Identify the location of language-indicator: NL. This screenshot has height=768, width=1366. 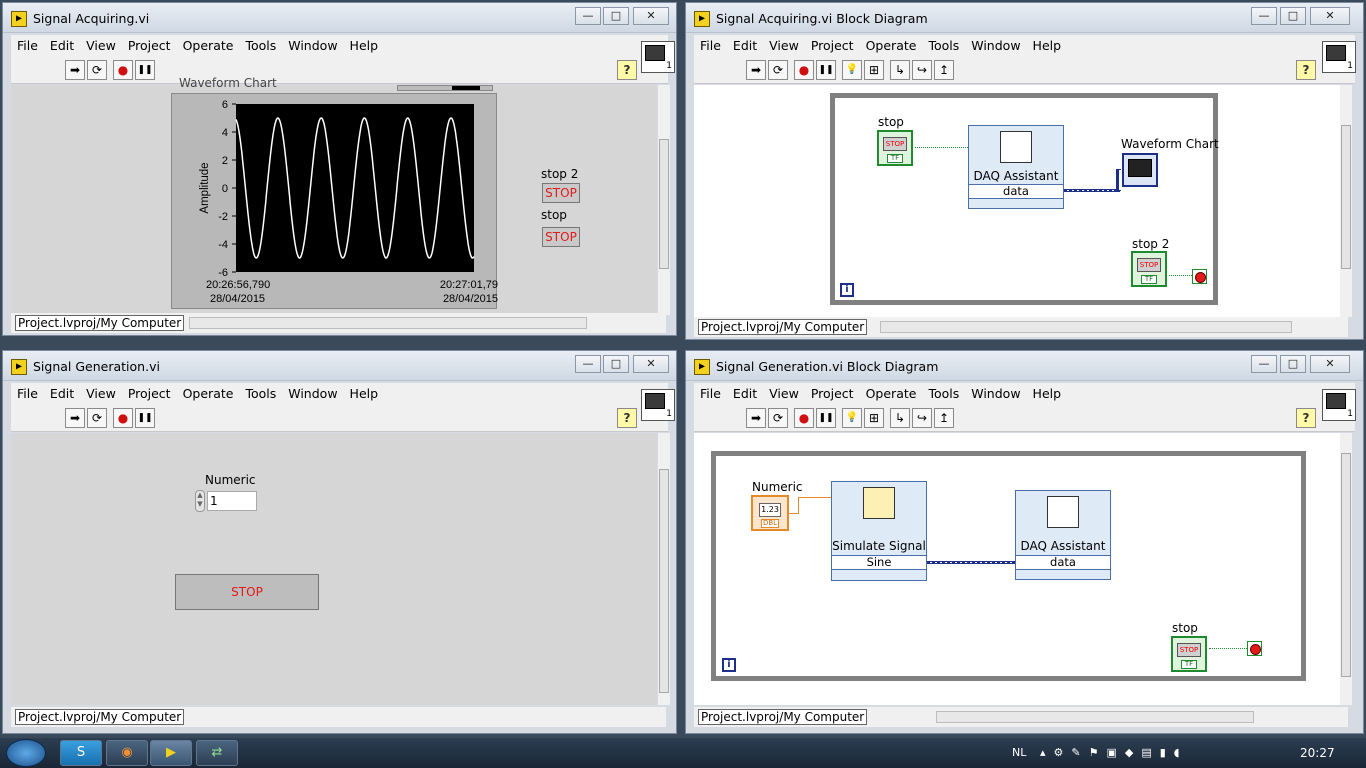
(1019, 752).